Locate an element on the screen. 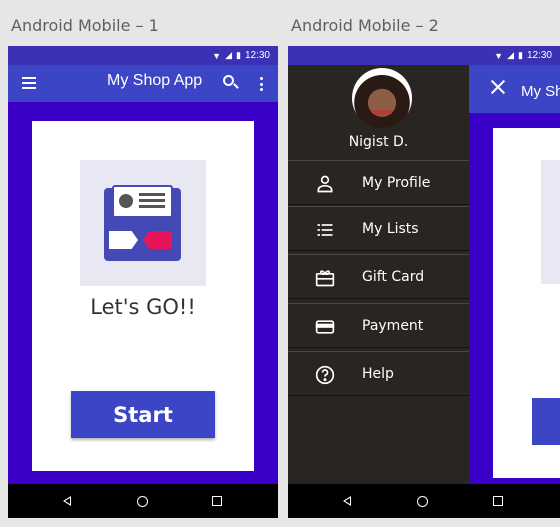 Image resolution: width=560 pixels, height=527 pixels. help-icon is located at coordinates (325, 375).